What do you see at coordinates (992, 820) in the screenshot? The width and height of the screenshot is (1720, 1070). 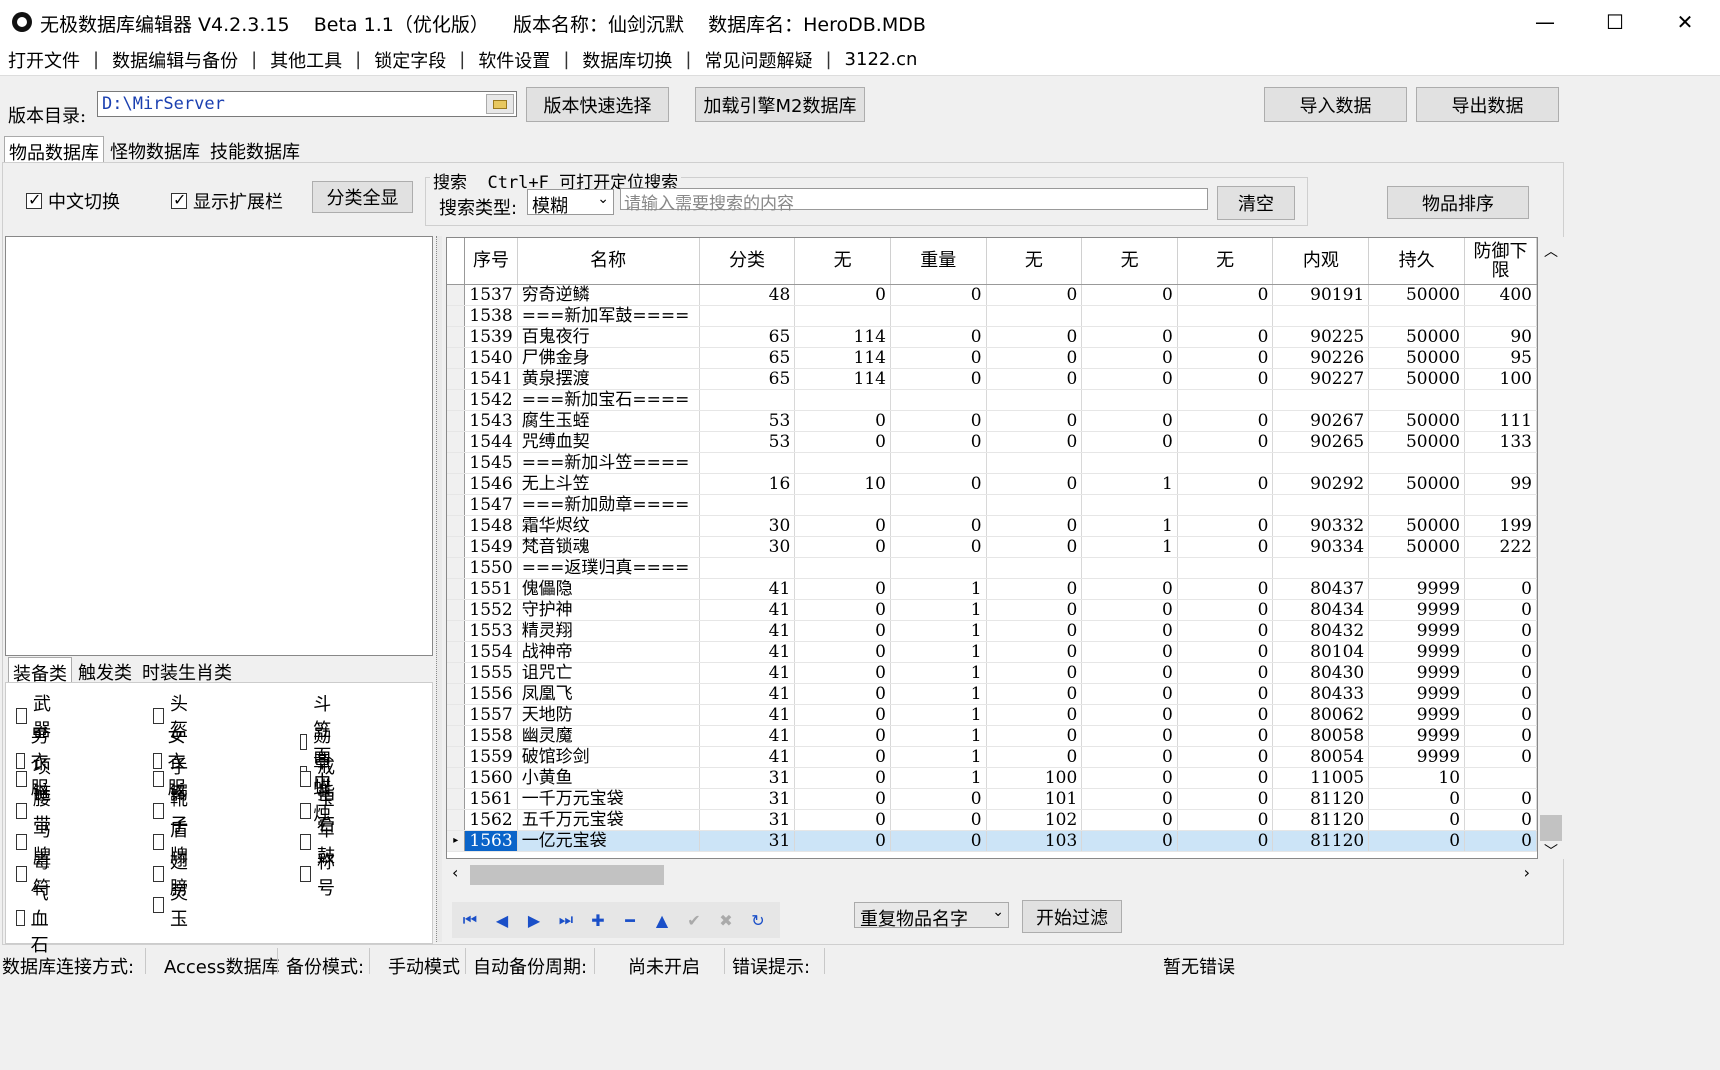 I see `table-row: 1562 五千万元宝袋 31 0 0 102 0 0 81120 0 0` at bounding box center [992, 820].